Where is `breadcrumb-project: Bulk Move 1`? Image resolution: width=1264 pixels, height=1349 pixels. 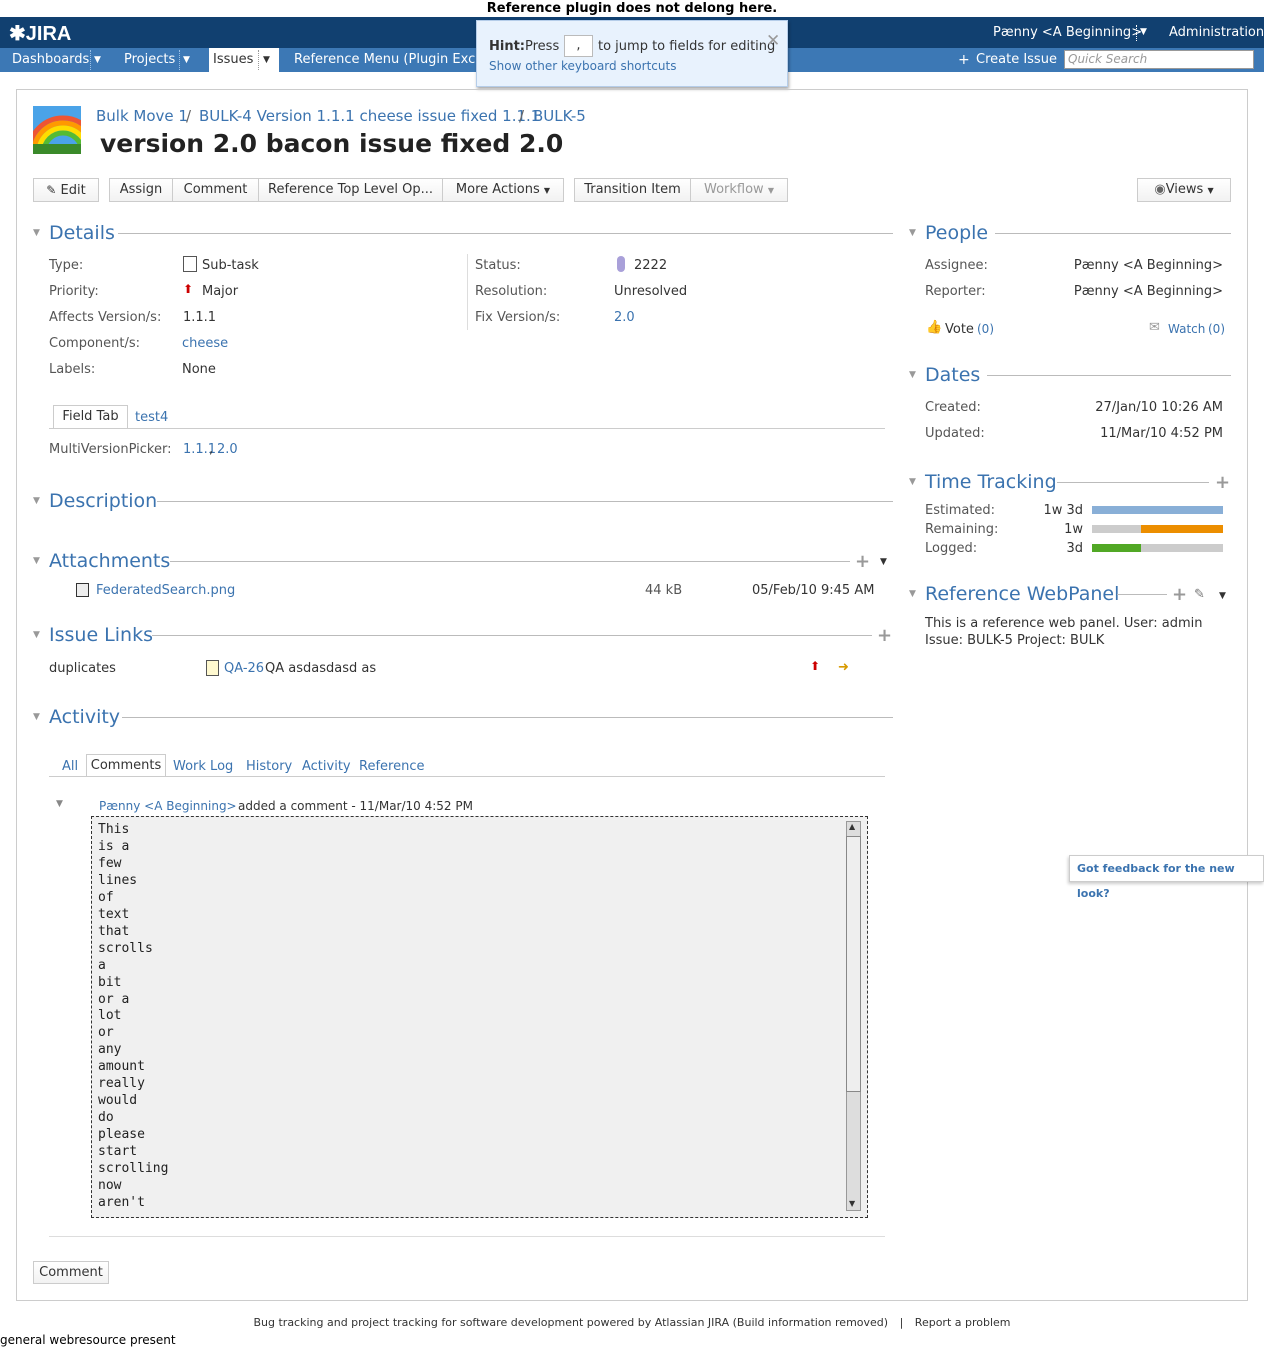 breadcrumb-project: Bulk Move 1 is located at coordinates (142, 116).